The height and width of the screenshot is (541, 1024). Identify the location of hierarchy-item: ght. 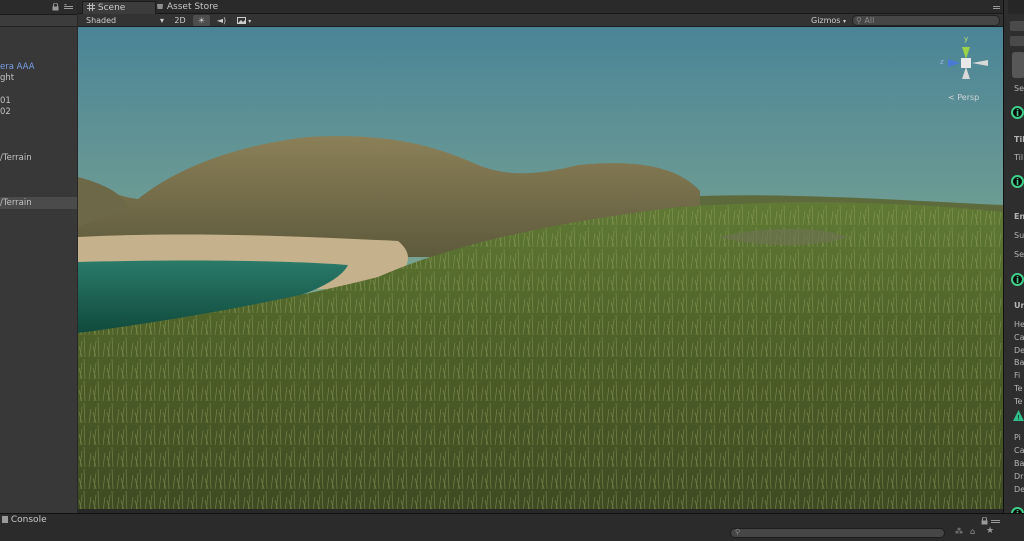
(7, 78).